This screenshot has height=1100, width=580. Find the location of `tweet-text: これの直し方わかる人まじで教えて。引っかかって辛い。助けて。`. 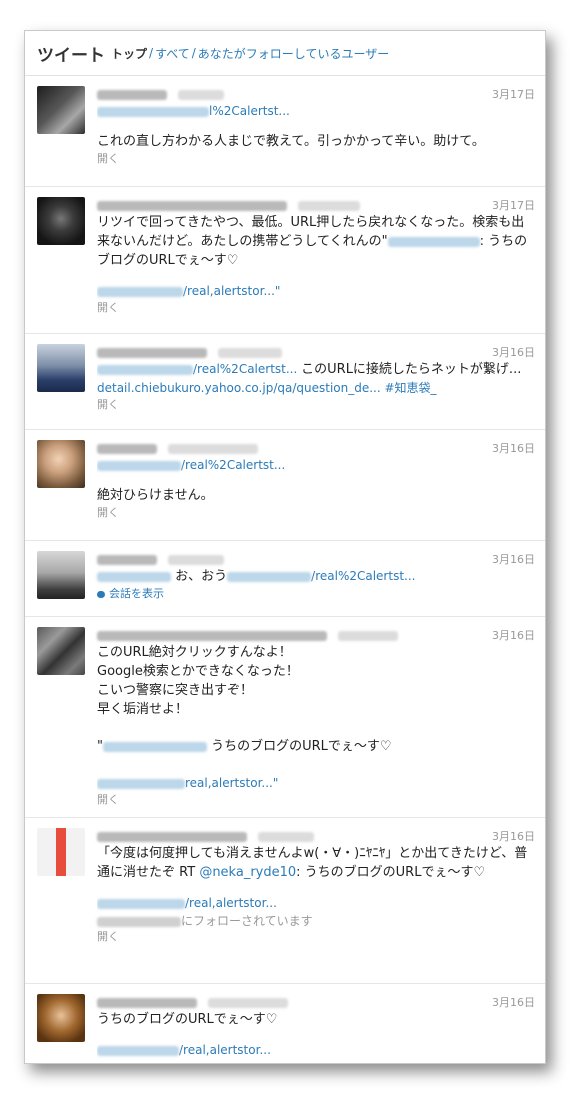

tweet-text: これの直し方わかる人まじで教えて。引っかかって辛い。助けて。 is located at coordinates (291, 141).